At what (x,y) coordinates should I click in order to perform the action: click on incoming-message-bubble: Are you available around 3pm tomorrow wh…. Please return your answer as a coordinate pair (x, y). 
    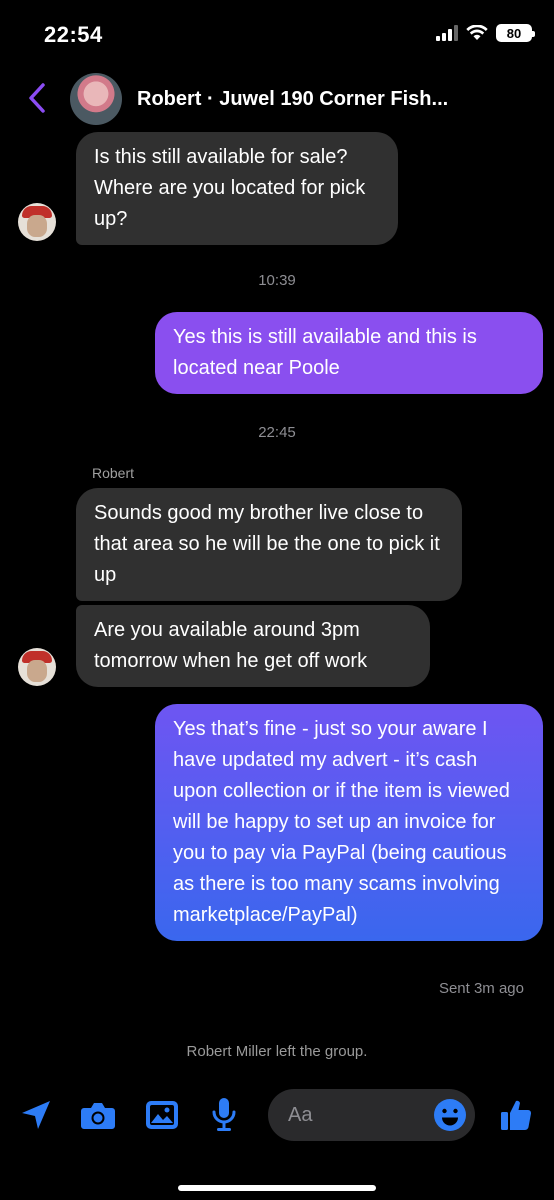
    Looking at the image, I should click on (253, 646).